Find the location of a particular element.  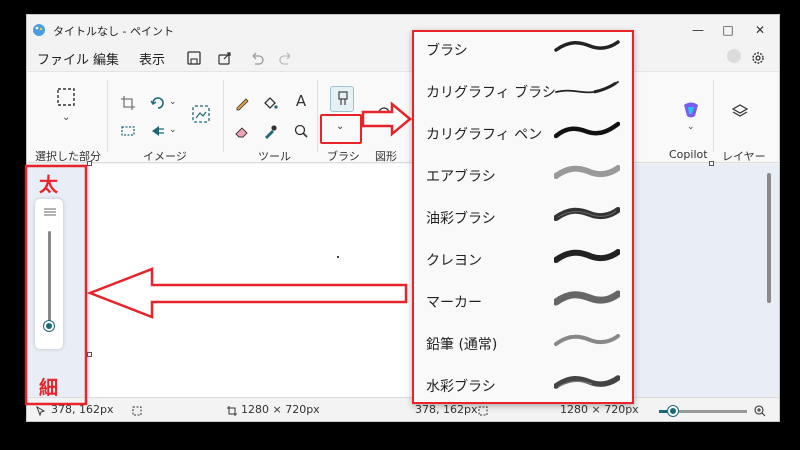

brush-option-calligraphy-brush: カリグラフィ ブラシ is located at coordinates (523, 99).